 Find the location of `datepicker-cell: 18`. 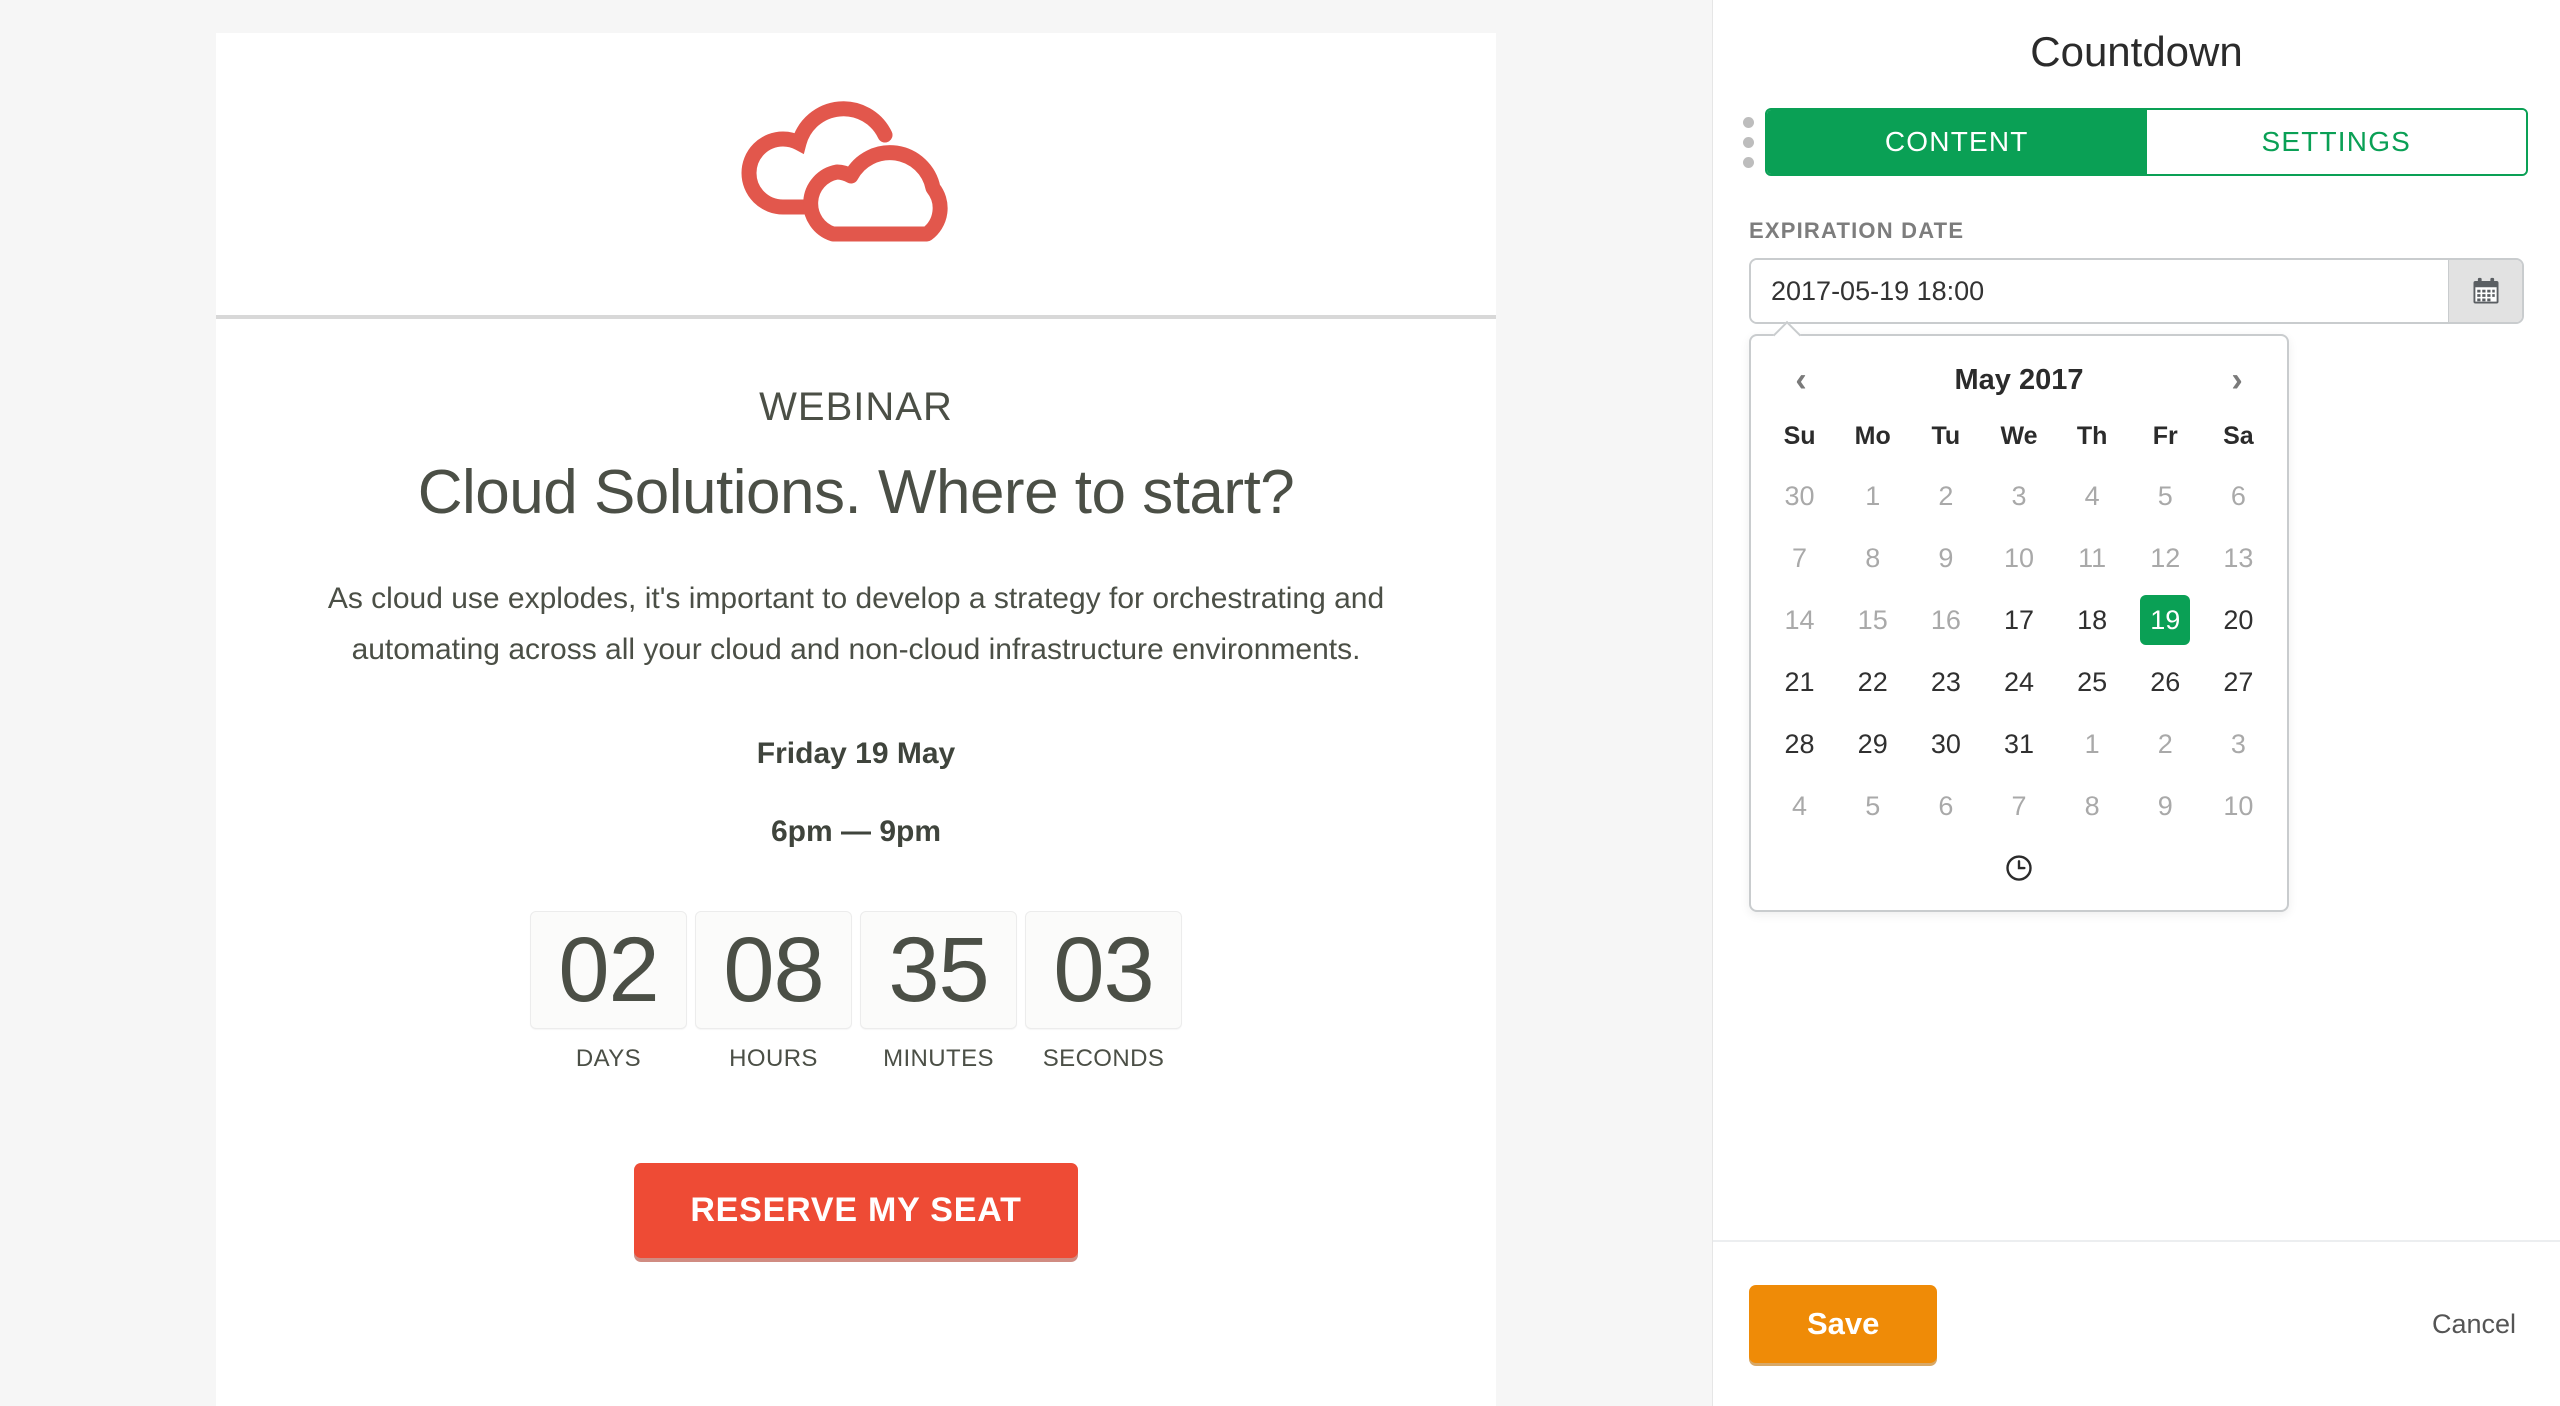

datepicker-cell: 18 is located at coordinates (2092, 620).